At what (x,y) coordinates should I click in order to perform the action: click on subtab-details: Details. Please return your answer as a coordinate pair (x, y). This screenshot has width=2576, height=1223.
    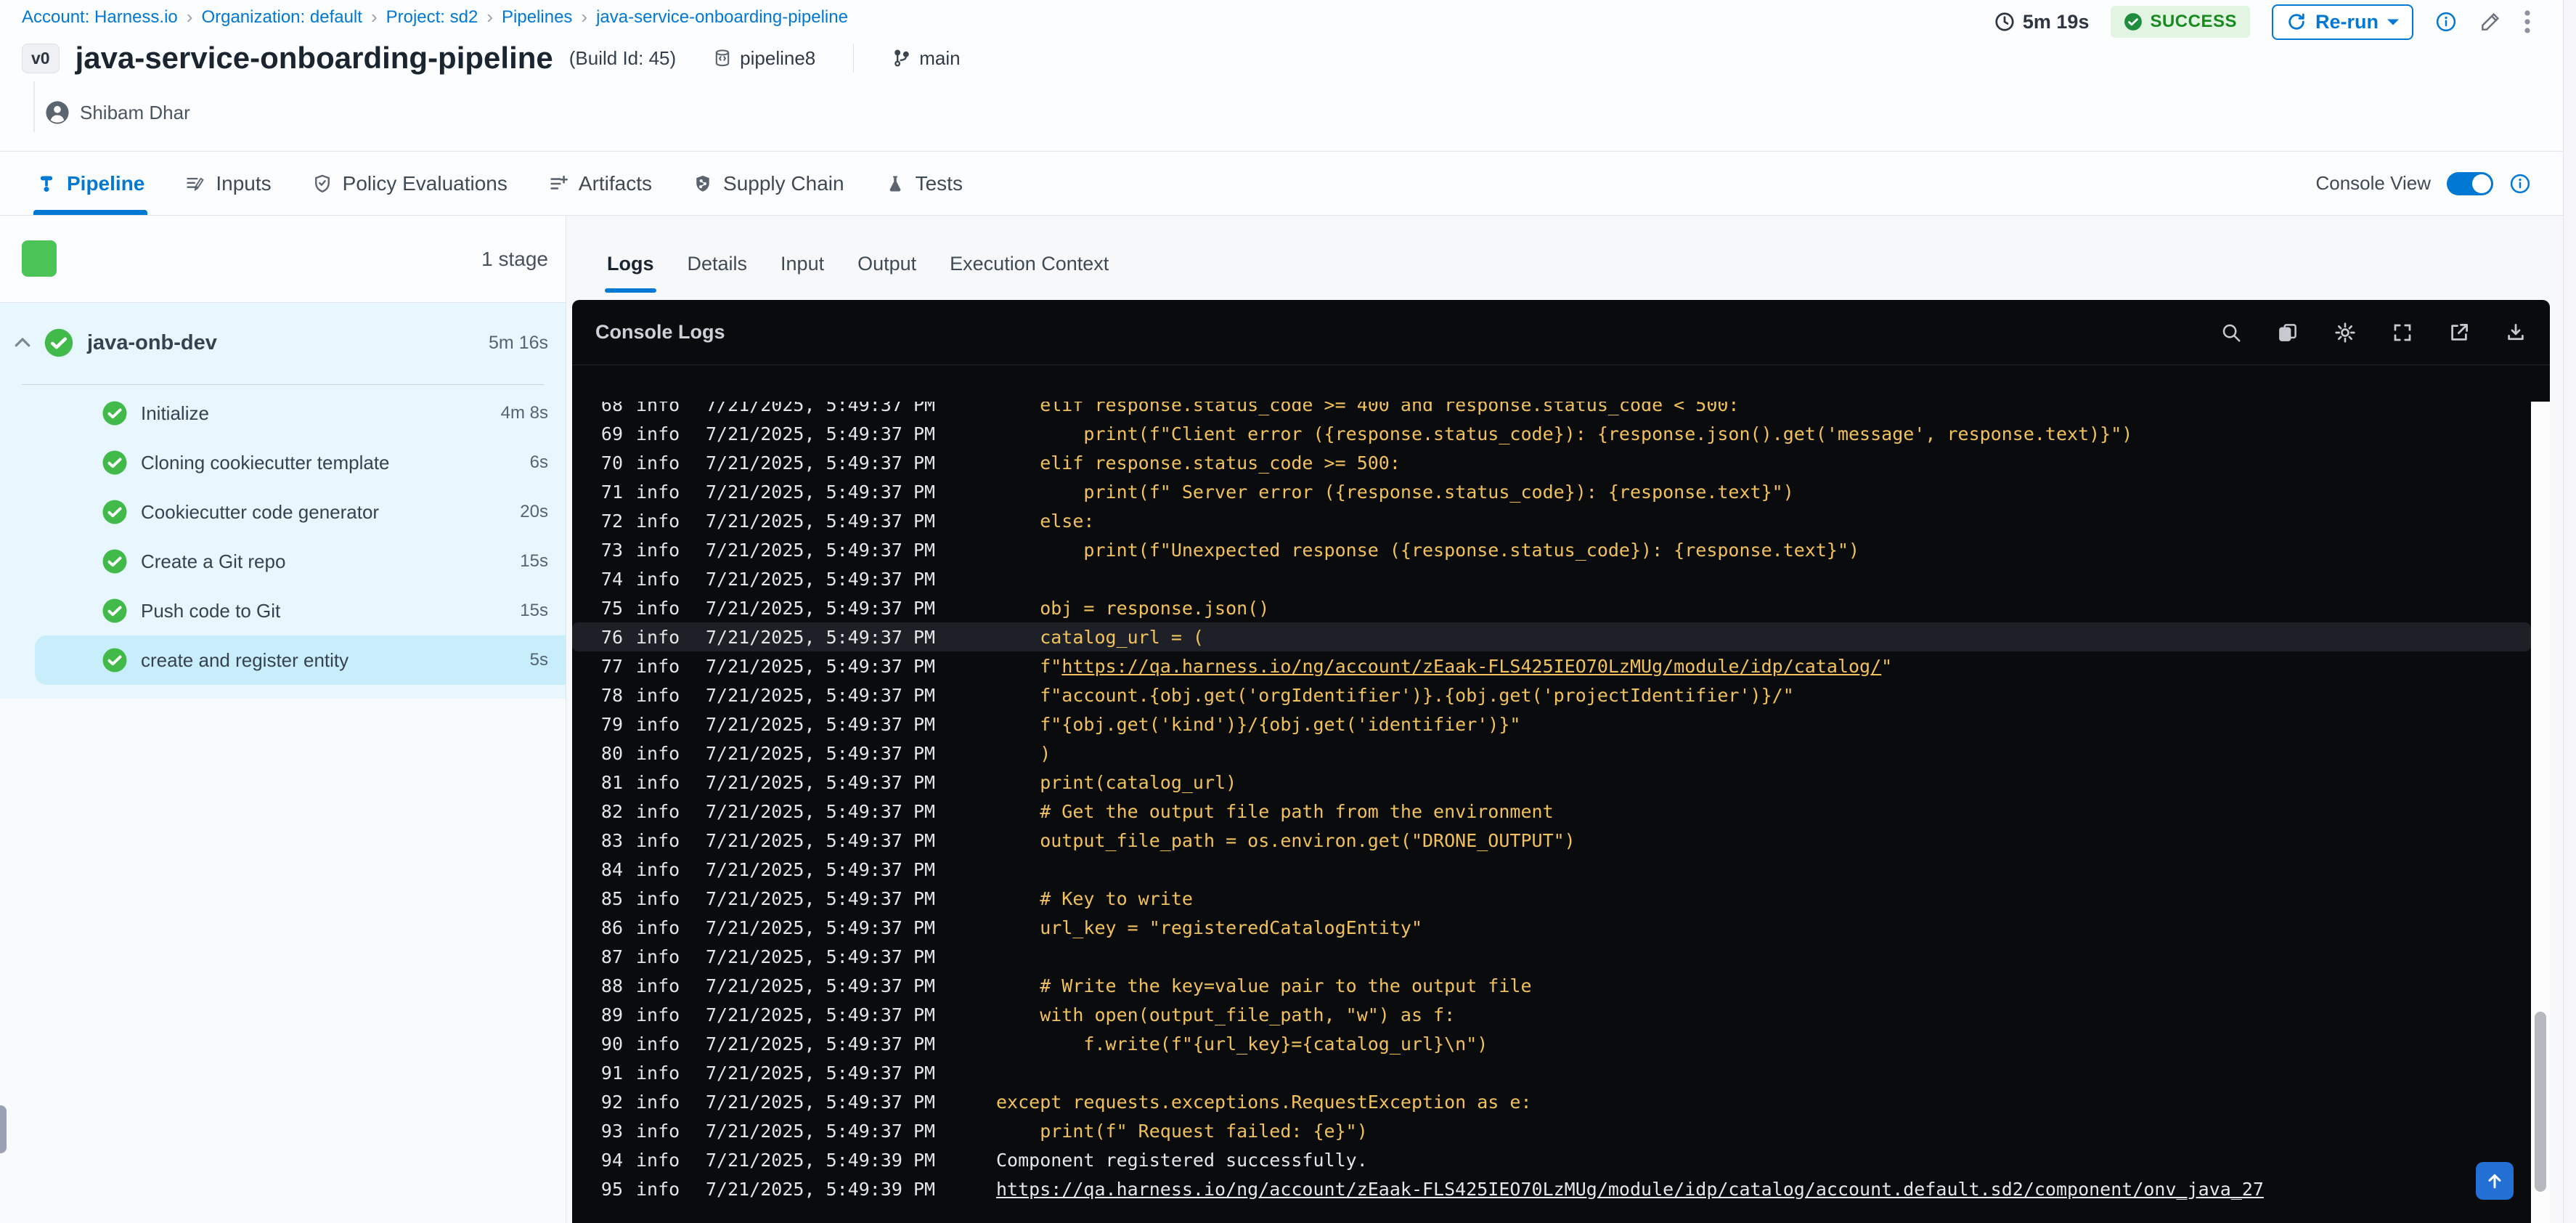
    Looking at the image, I should click on (718, 273).